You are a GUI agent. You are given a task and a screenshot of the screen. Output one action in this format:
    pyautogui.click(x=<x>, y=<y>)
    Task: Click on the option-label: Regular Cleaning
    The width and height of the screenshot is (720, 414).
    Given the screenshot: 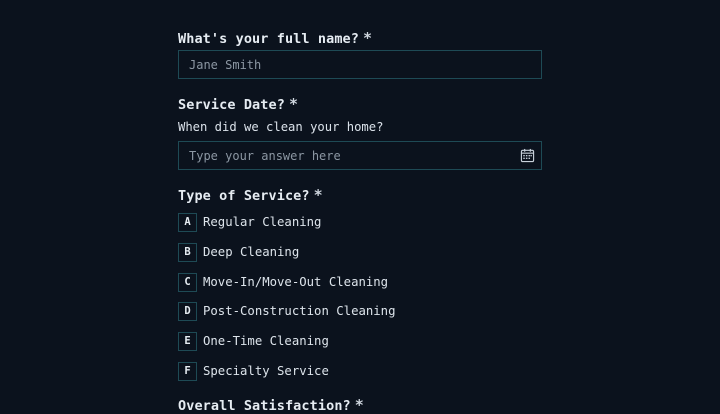 What is the action you would take?
    pyautogui.click(x=262, y=222)
    